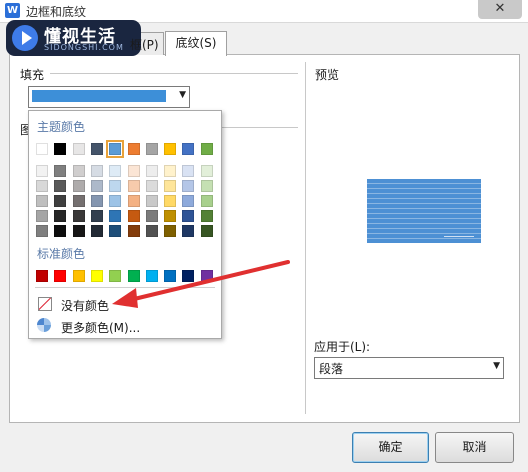  Describe the element at coordinates (201, 284) in the screenshot. I see `annotation-arrow` at that location.